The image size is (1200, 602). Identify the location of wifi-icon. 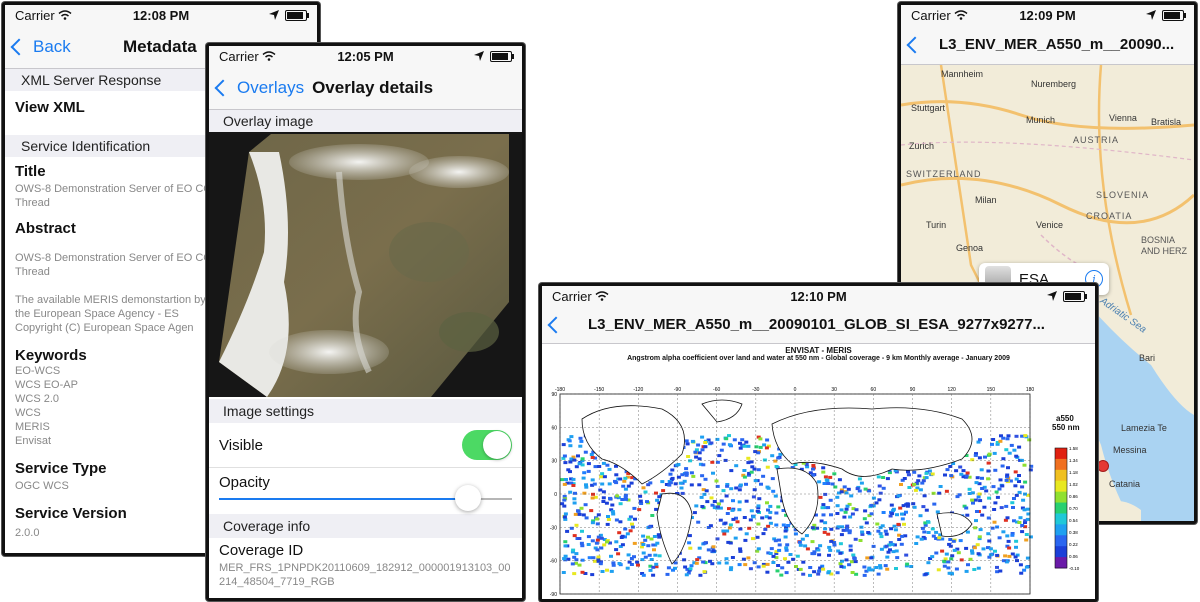
(602, 296).